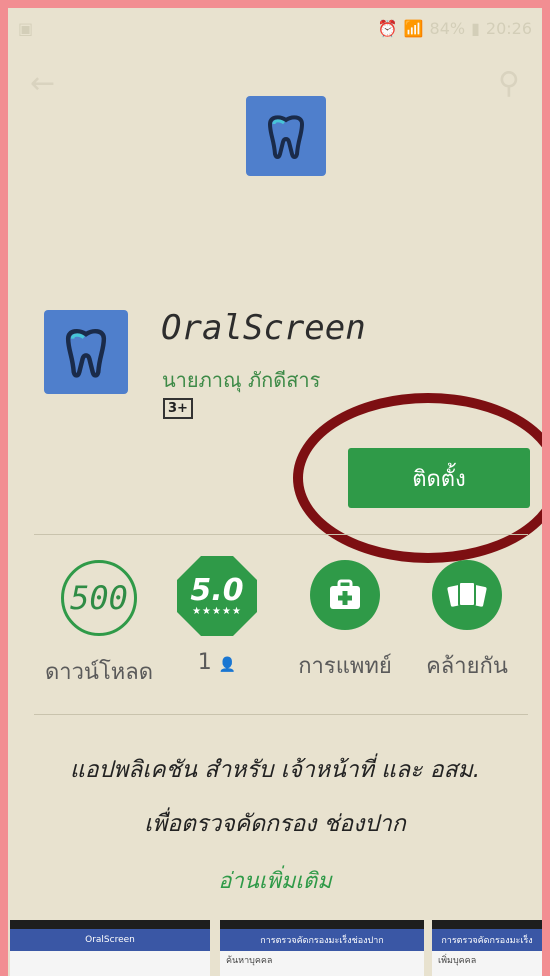  Describe the element at coordinates (110, 940) in the screenshot. I see `screenshot-title: OralScreen` at that location.